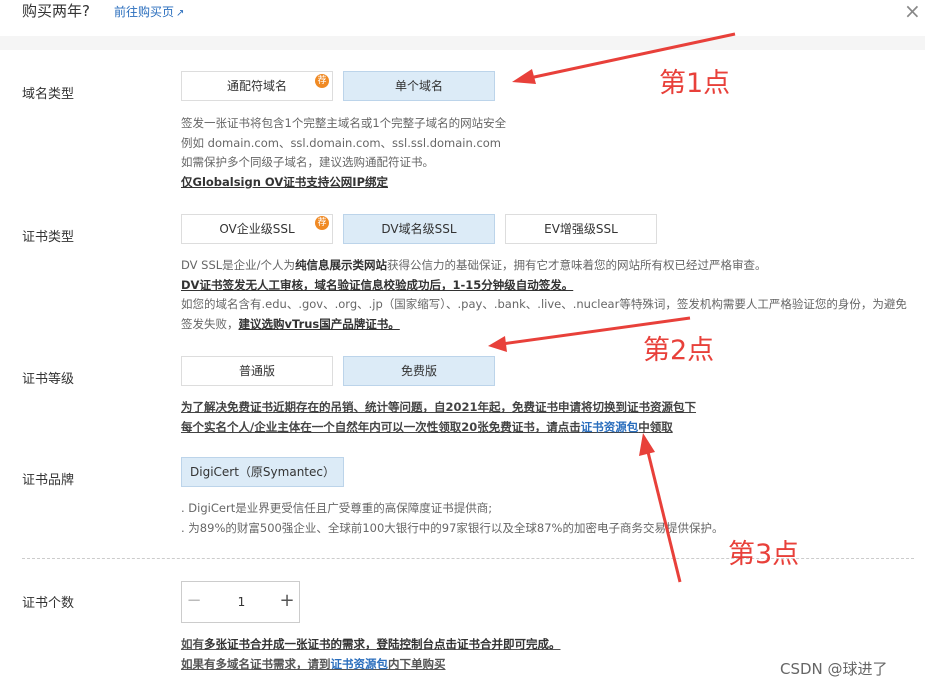 This screenshot has height=688, width=925. Describe the element at coordinates (764, 554) in the screenshot. I see `annotation-step-3: 第3点` at that location.